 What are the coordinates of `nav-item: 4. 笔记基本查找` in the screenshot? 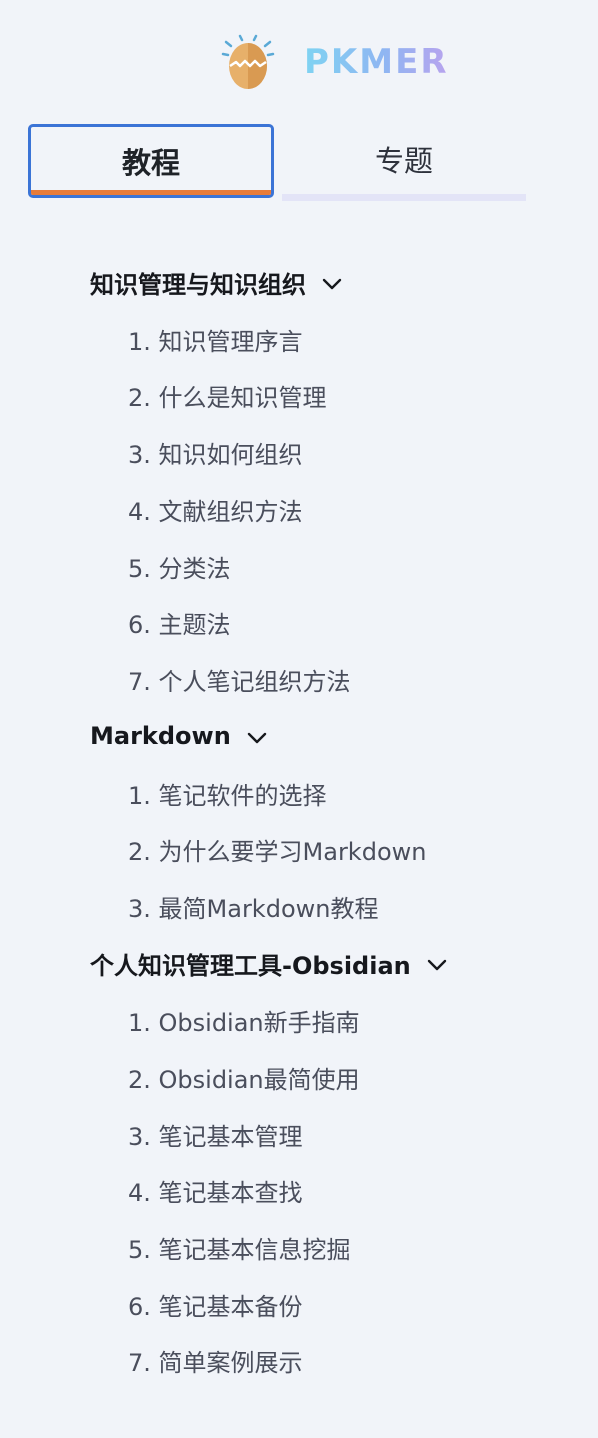 It's located at (215, 1190).